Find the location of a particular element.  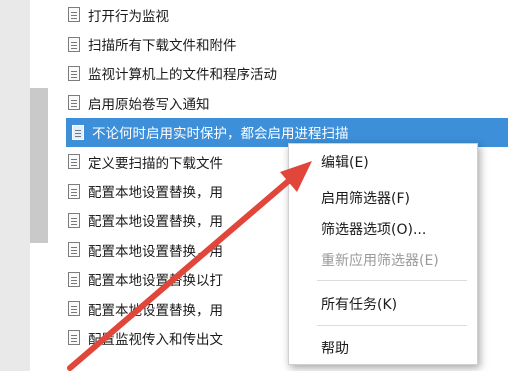

policy-label: 打开行为监视 is located at coordinates (128, 16).